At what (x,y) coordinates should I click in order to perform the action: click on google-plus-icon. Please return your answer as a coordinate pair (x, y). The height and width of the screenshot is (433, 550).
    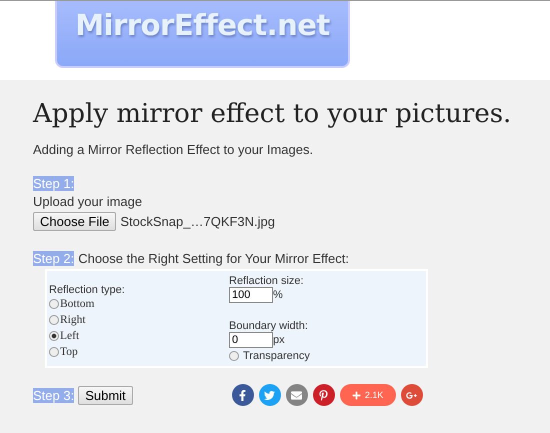
    Looking at the image, I should click on (412, 395).